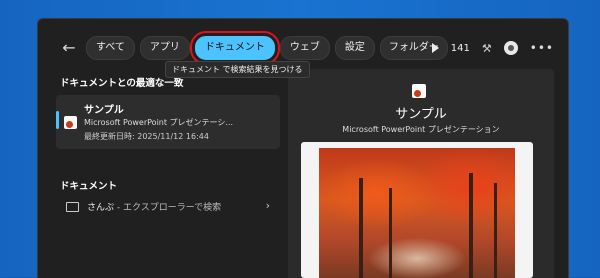 The height and width of the screenshot is (278, 600). I want to click on documents-heading: ドキュメント, so click(89, 186).